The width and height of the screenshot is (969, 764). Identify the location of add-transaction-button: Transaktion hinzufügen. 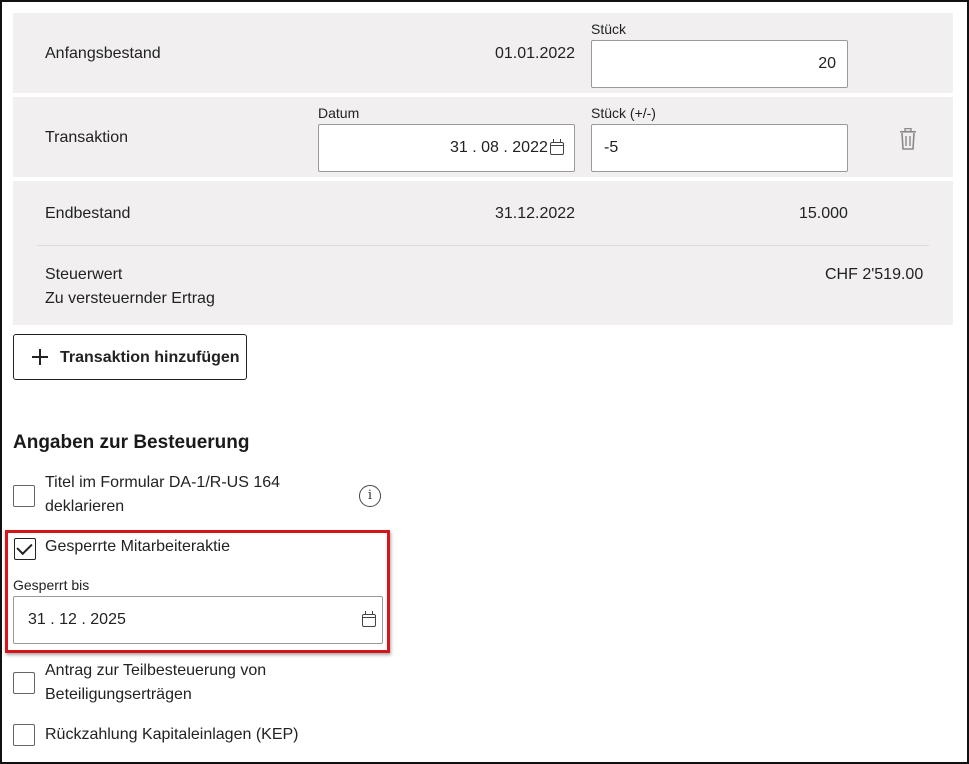
(130, 357).